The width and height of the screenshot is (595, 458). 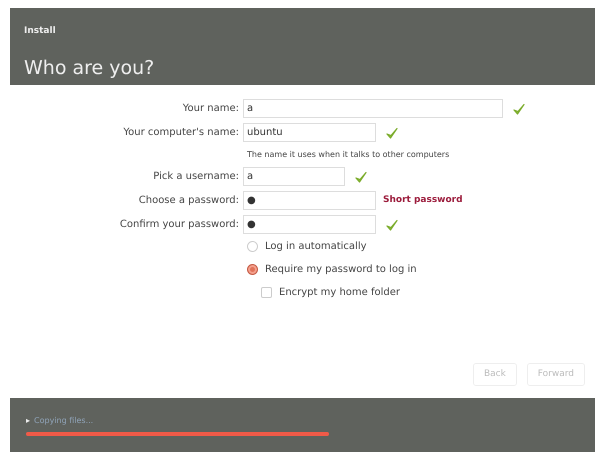 I want to click on option-label: Encrypt my home folder, so click(x=339, y=293).